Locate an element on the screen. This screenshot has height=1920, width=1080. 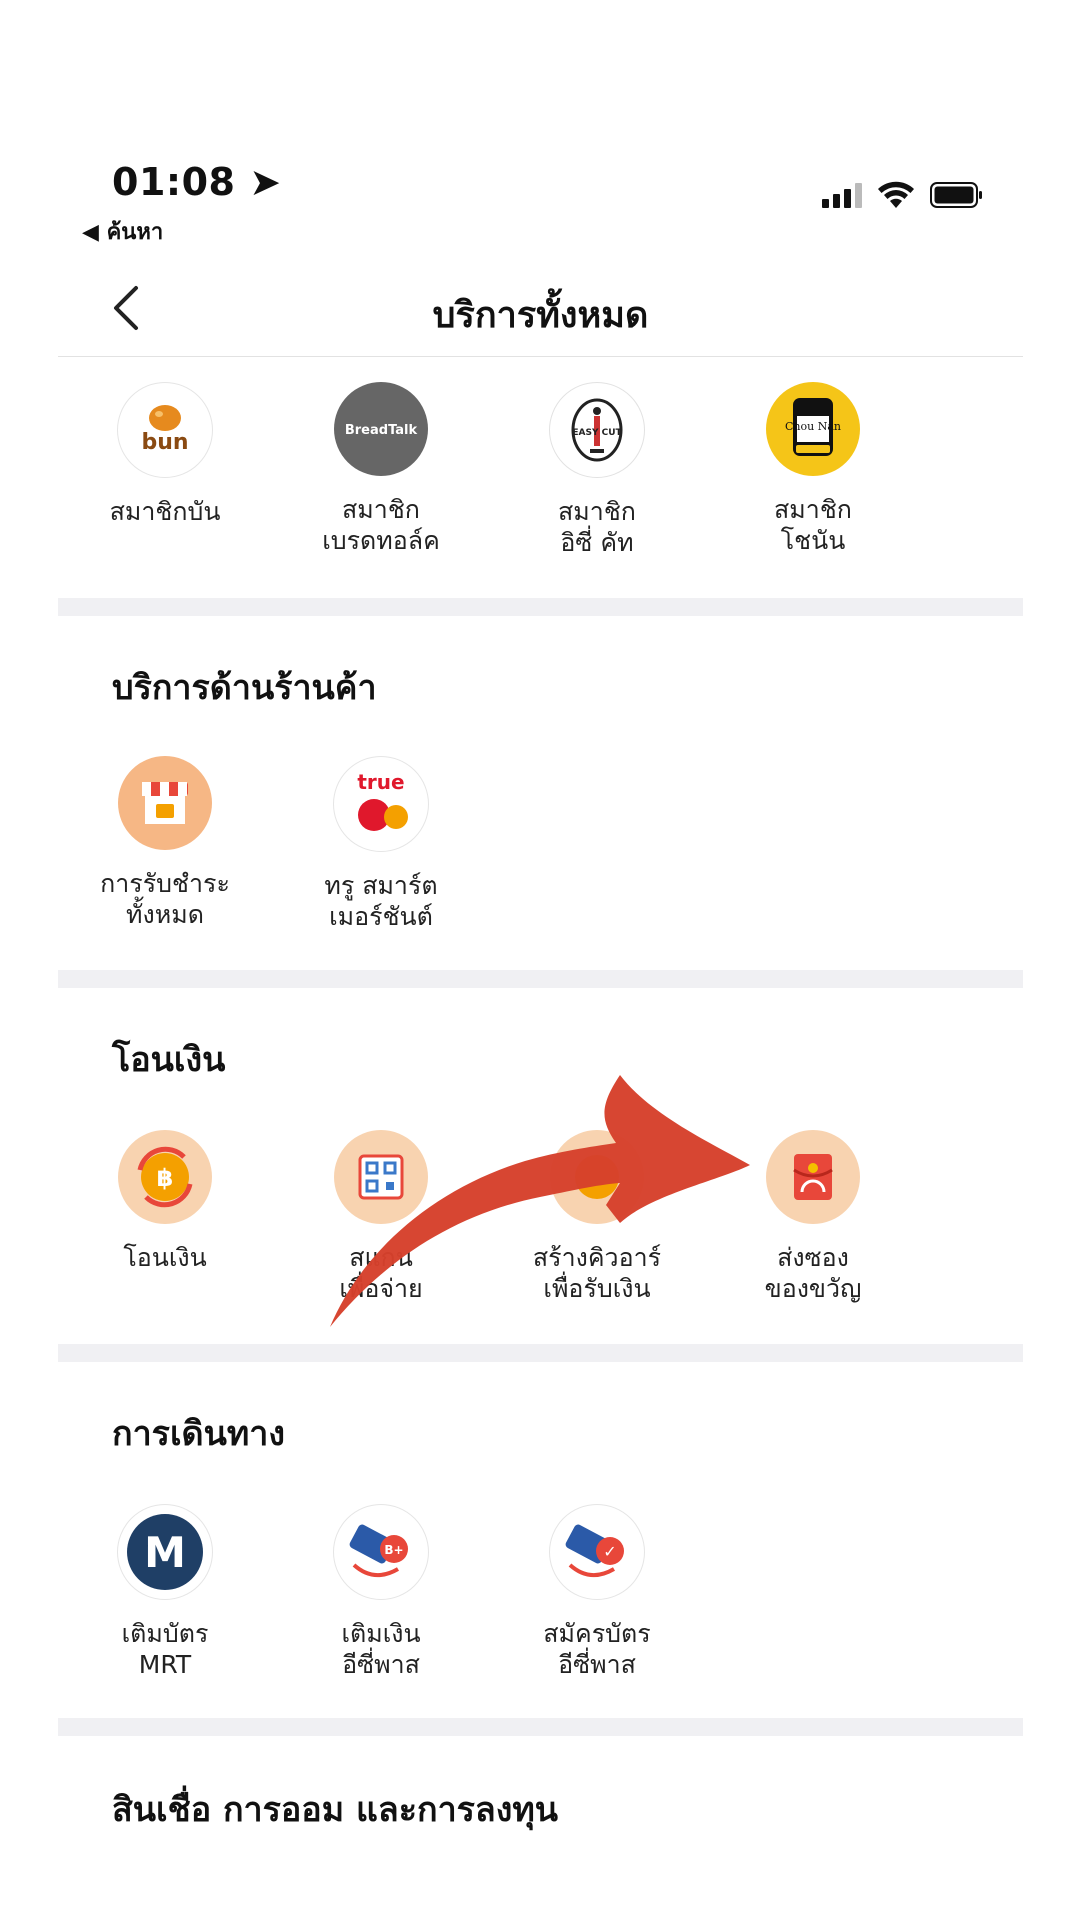
tile-topup-mrt: M เติมบัตร MRT is located at coordinates (165, 1592).